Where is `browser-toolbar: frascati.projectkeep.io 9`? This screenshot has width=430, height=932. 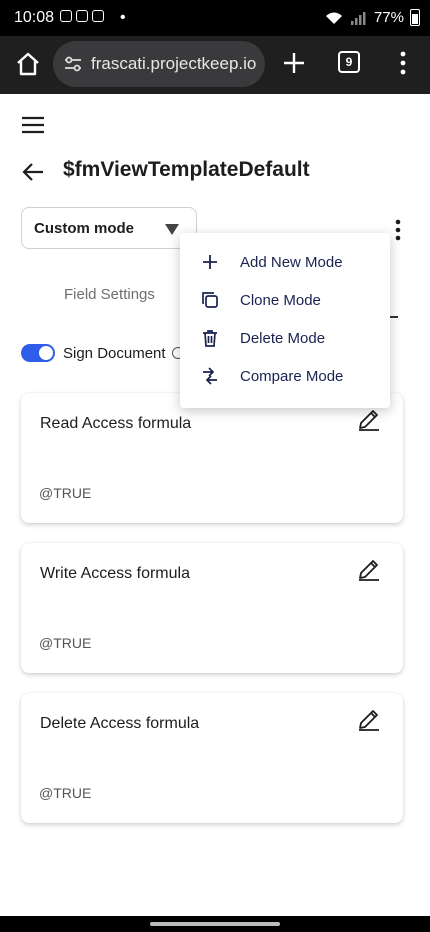 browser-toolbar: frascati.projectkeep.io 9 is located at coordinates (215, 65).